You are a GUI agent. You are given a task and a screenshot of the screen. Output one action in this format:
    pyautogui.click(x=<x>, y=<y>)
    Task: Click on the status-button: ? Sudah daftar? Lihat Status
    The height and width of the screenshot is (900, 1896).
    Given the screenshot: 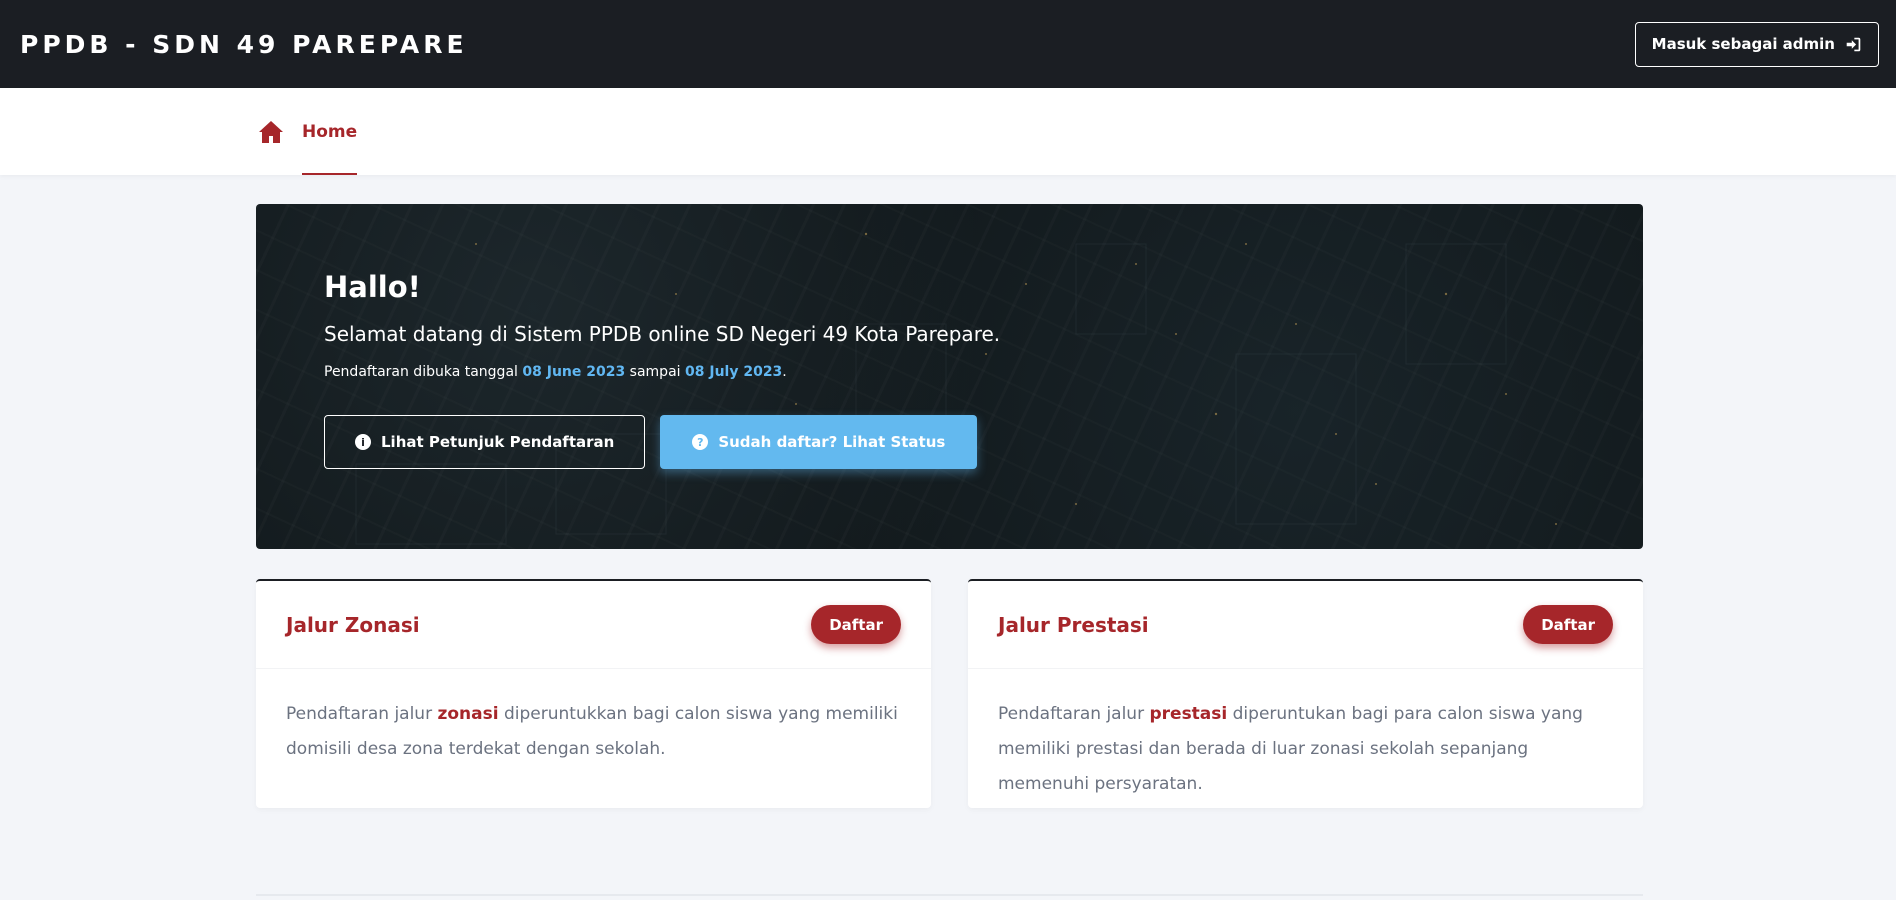 What is the action you would take?
    pyautogui.click(x=819, y=442)
    